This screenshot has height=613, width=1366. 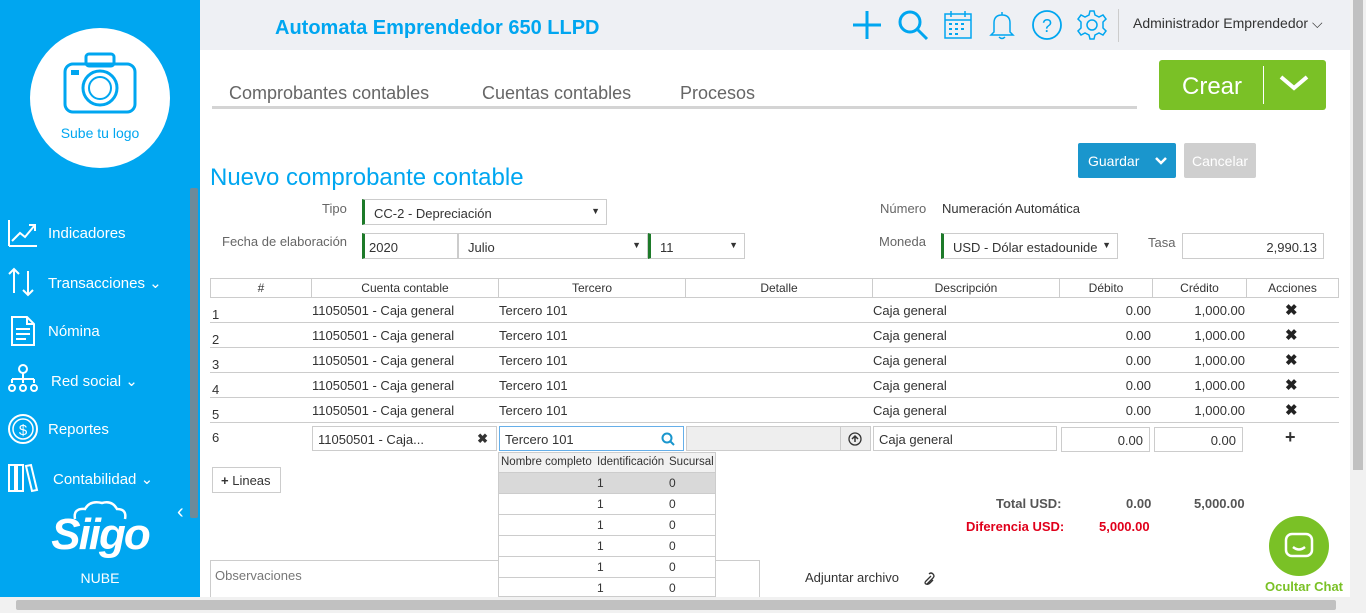 I want to click on moneda-label: Moneda, so click(x=902, y=241).